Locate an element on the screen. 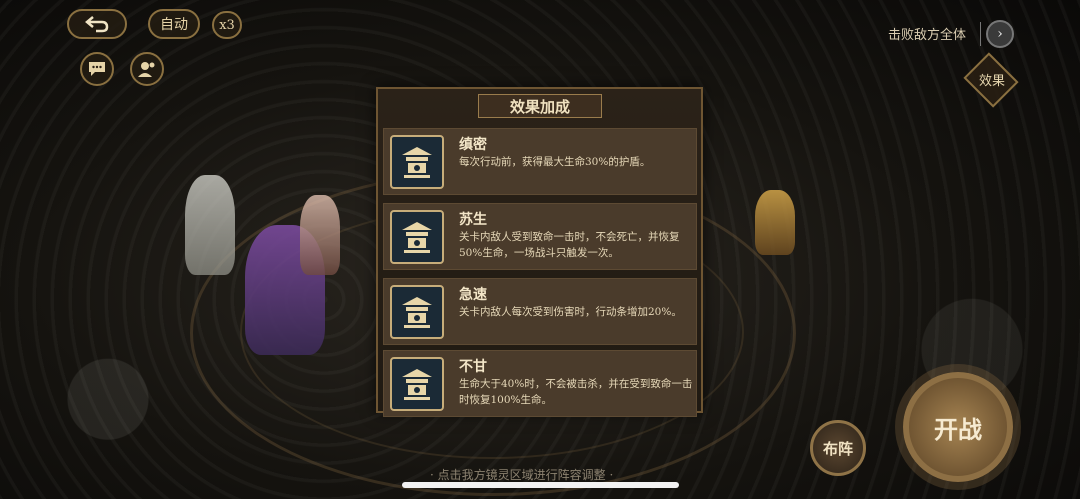 The height and width of the screenshot is (499, 1080). team-icon is located at coordinates (146, 69).